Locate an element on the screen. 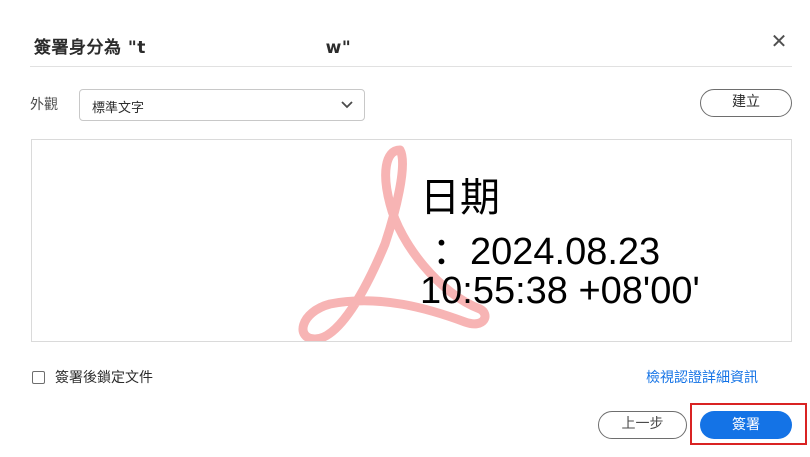 The image size is (810, 457). appearance-label: 外觀 is located at coordinates (44, 105).